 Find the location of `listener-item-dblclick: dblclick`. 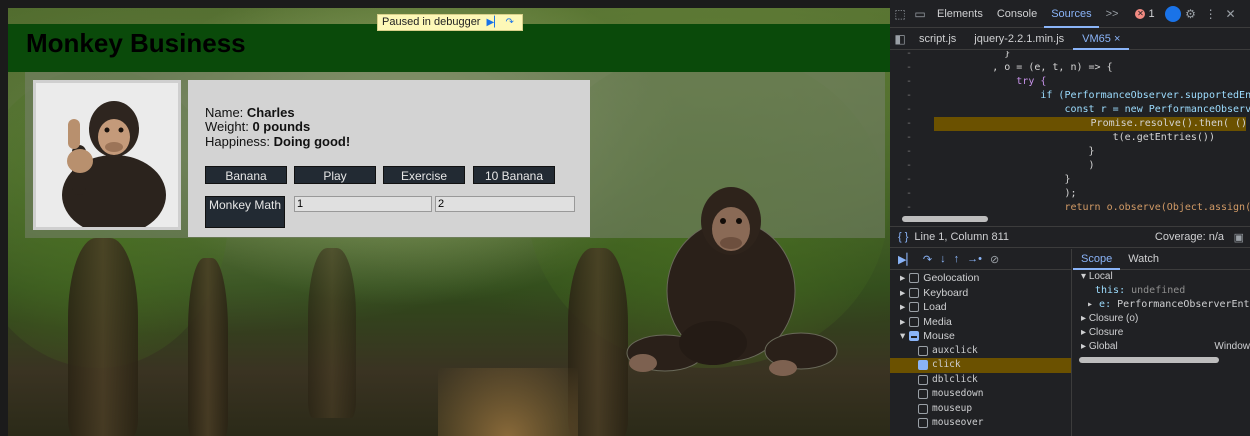

listener-item-dblclick: dblclick is located at coordinates (980, 380).